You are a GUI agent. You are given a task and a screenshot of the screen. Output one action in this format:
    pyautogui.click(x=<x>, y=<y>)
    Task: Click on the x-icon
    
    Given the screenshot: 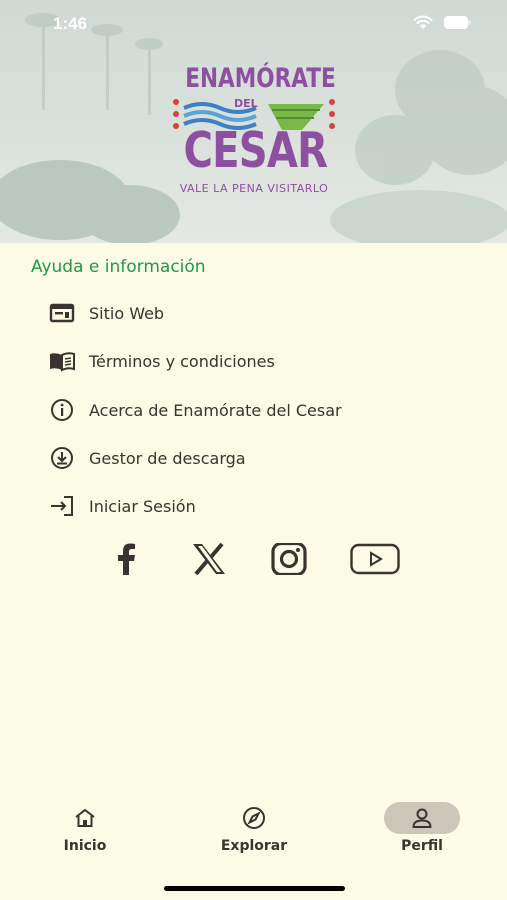 What is the action you would take?
    pyautogui.click(x=209, y=559)
    